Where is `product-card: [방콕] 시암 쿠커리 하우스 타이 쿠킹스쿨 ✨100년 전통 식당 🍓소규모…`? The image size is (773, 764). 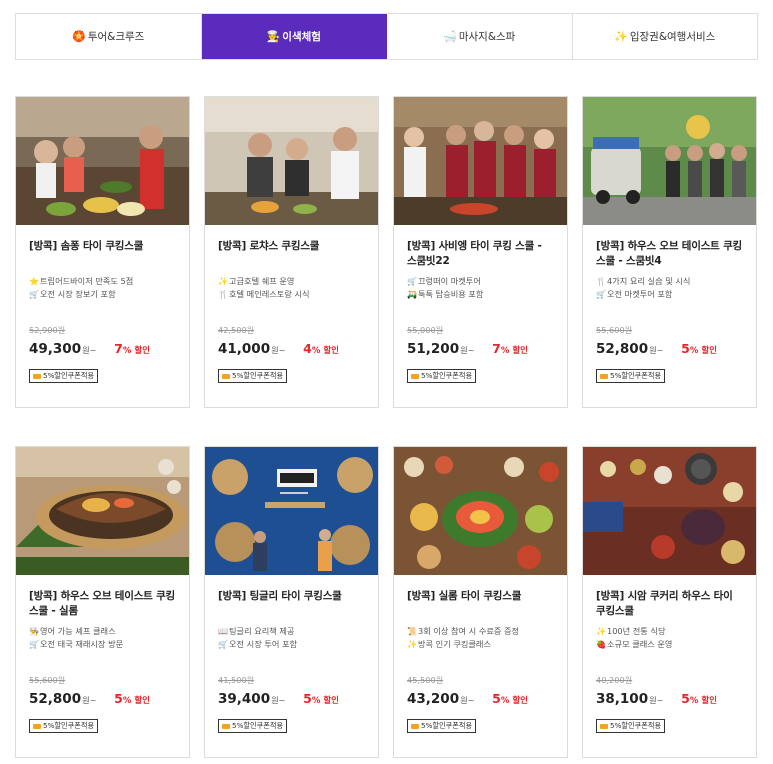 product-card: [방콕] 시암 쿠커리 하우스 타이 쿠킹스쿨 ✨100년 전통 식당 🍓소규모… is located at coordinates (669, 602).